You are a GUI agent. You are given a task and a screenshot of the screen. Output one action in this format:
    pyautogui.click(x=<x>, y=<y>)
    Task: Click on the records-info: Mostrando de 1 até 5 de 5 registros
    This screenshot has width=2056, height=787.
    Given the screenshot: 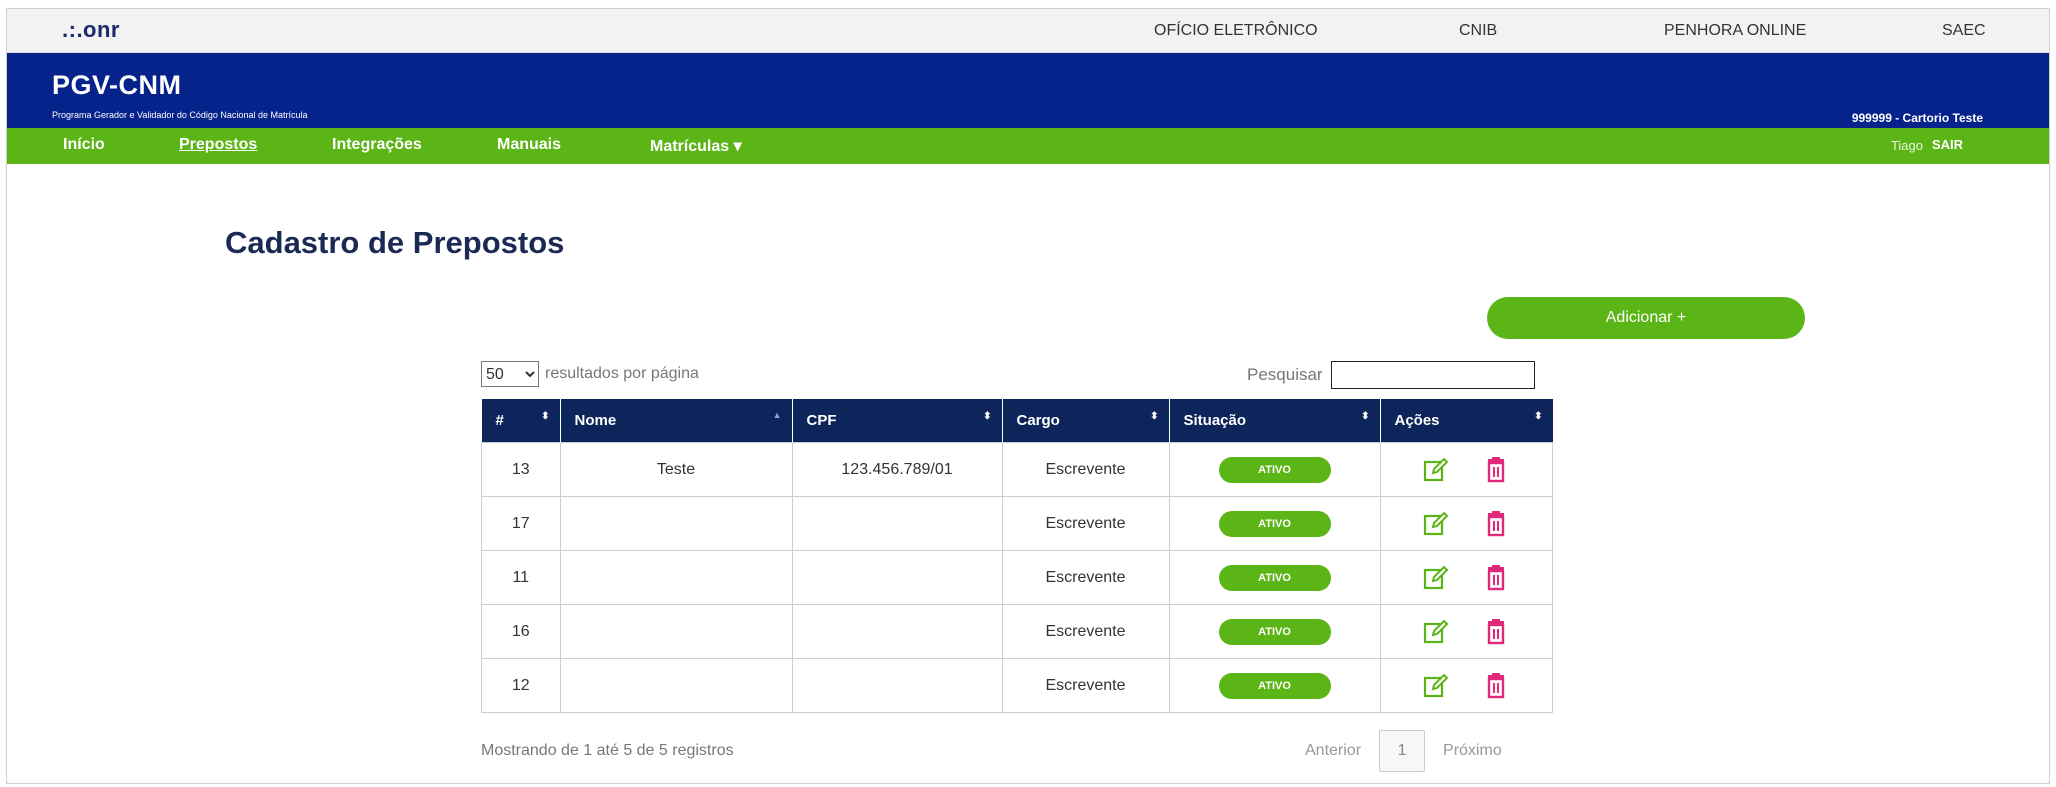 What is the action you would take?
    pyautogui.click(x=607, y=750)
    